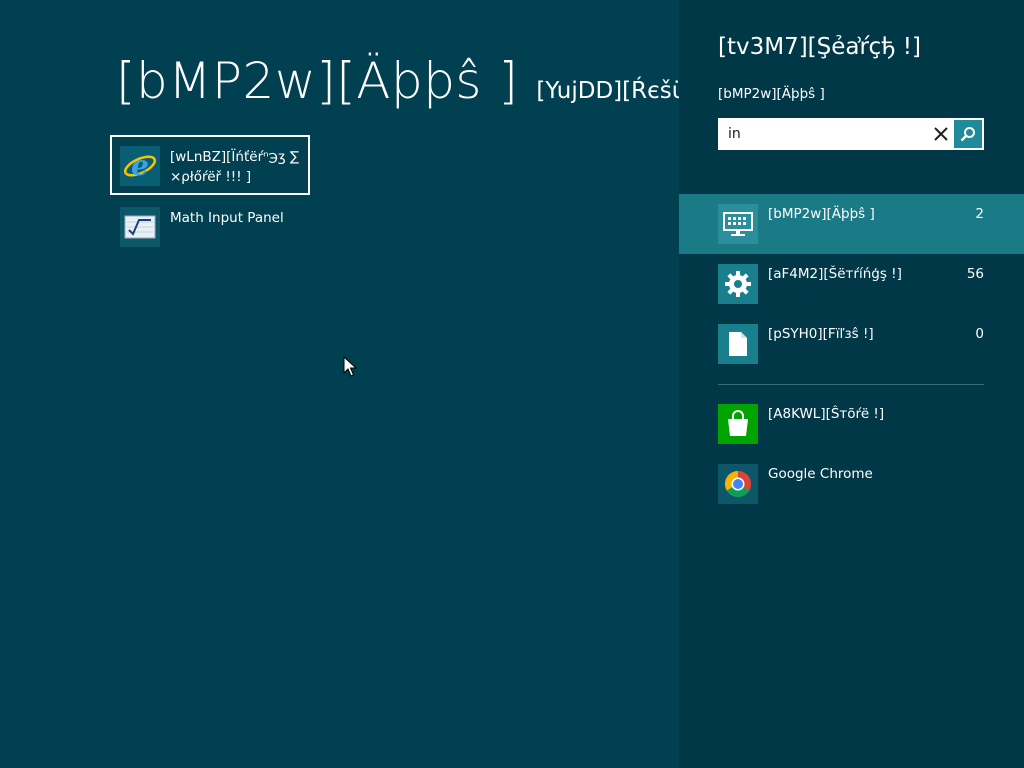 The width and height of the screenshot is (1024, 768). I want to click on result-tile-label: [wLnBZ][Ïńťëŕⁿ℈ʒ ∑×ρłőŕëř !!! ], so click(235, 167).